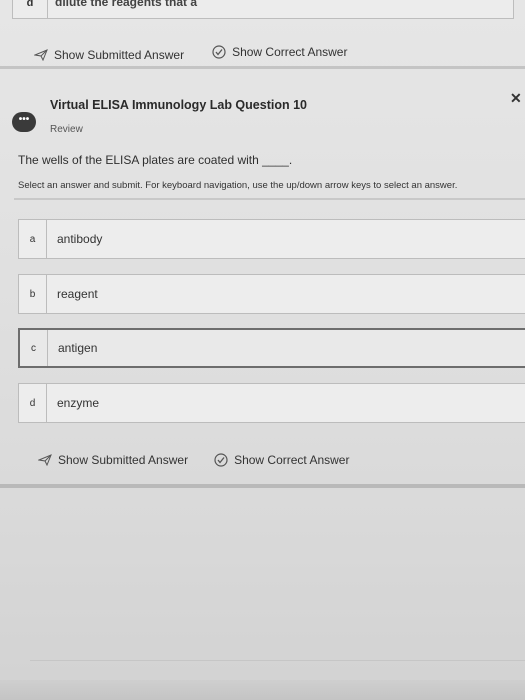 The image size is (525, 700). What do you see at coordinates (277, 660) in the screenshot?
I see `footer-divider` at bounding box center [277, 660].